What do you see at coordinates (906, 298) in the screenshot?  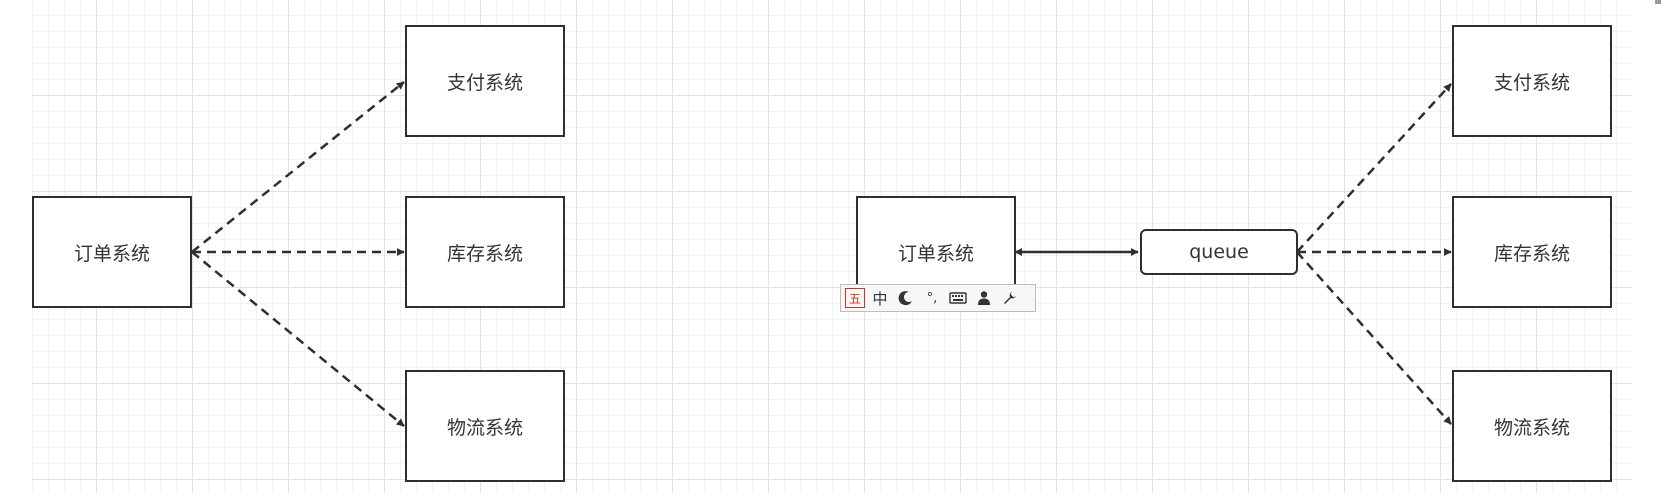 I see `moon-icon` at bounding box center [906, 298].